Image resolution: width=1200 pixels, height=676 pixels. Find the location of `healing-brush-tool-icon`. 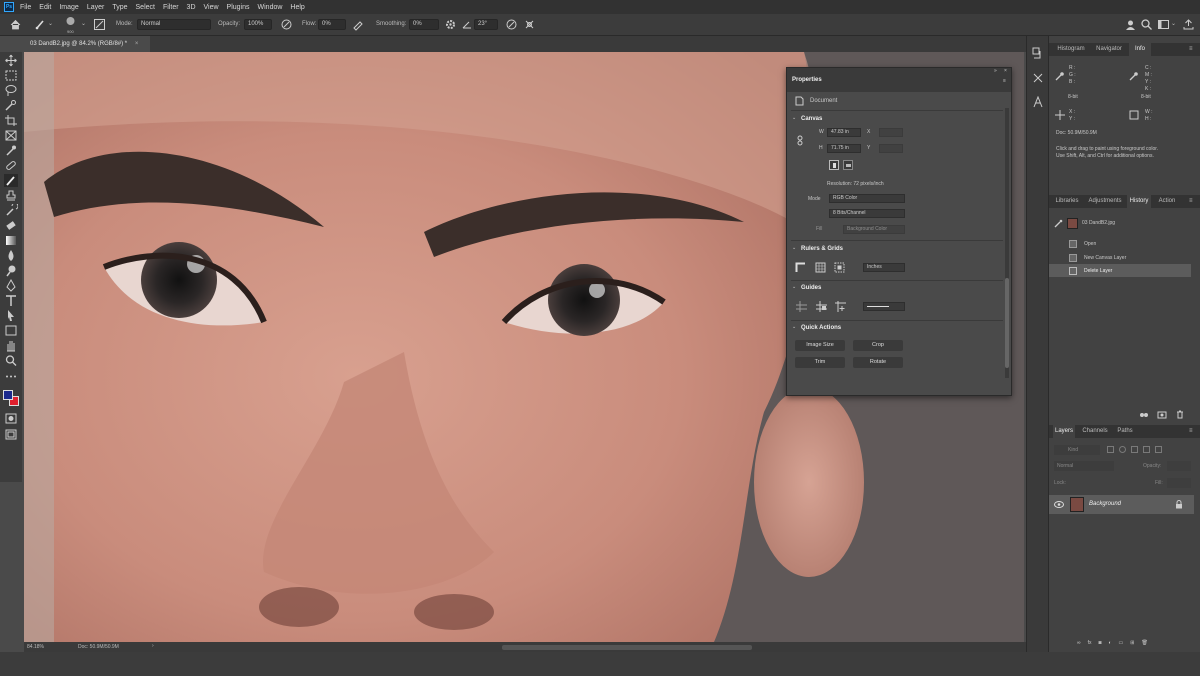

healing-brush-tool-icon is located at coordinates (11, 165).